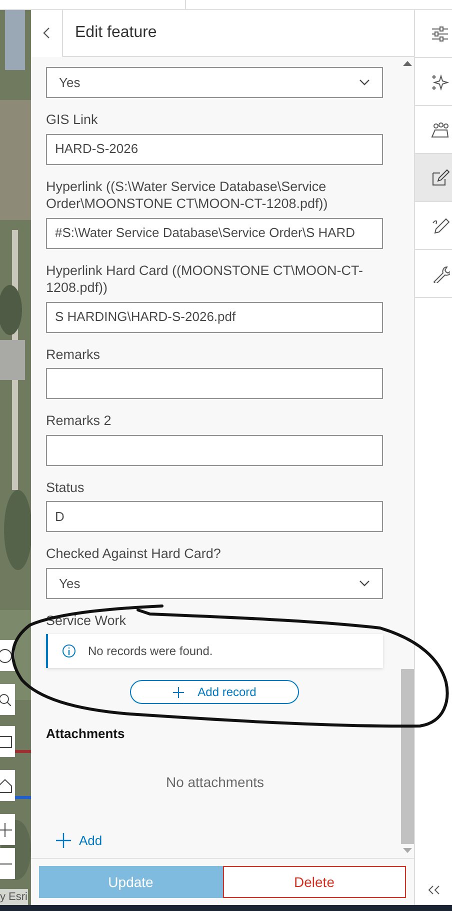  Describe the element at coordinates (66, 487) in the screenshot. I see `field-label: Status` at that location.